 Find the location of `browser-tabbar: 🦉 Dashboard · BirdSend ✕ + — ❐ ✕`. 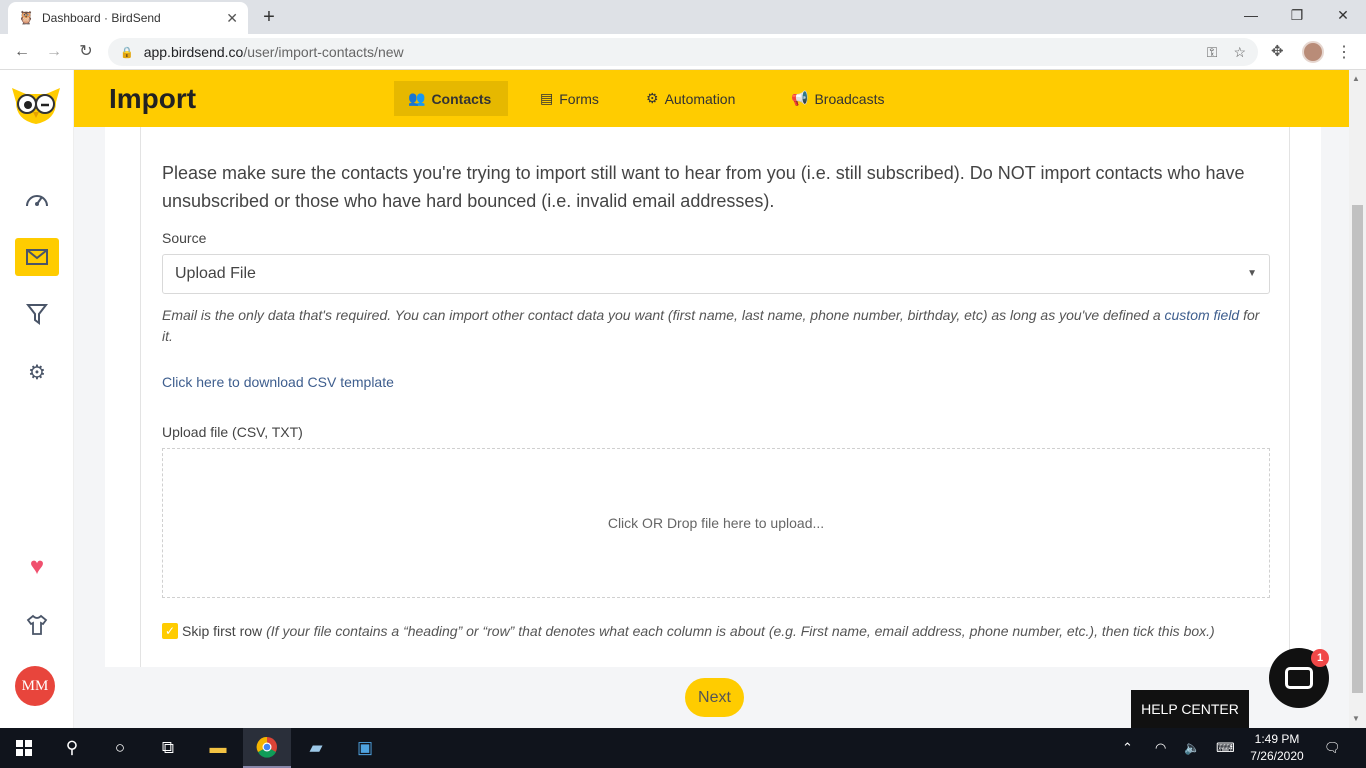

browser-tabbar: 🦉 Dashboard · BirdSend ✕ + — ❐ ✕ is located at coordinates (683, 17).